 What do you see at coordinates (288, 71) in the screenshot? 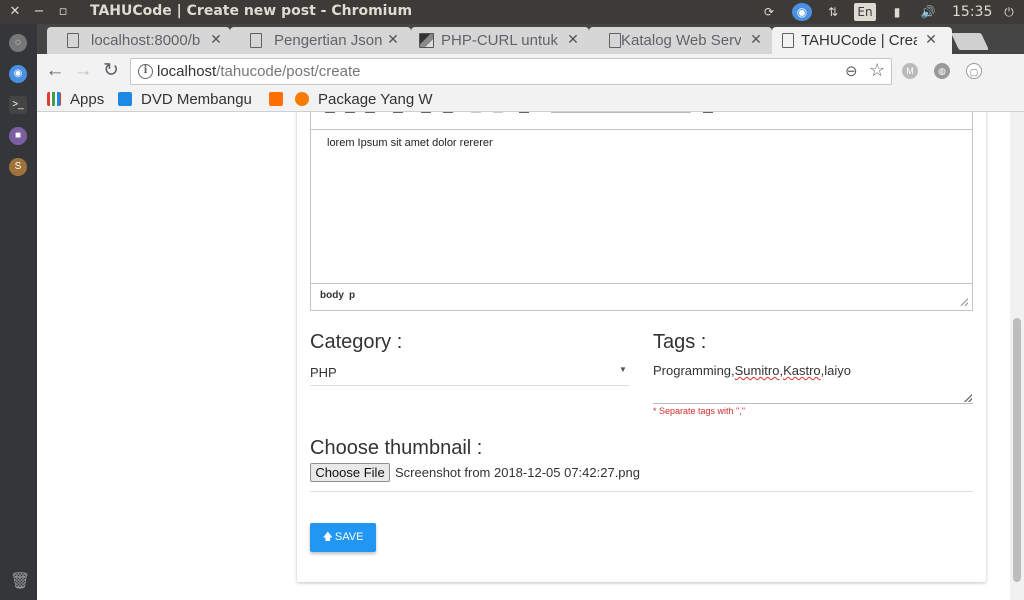
I see `url-path: /tahucode/post/create` at bounding box center [288, 71].